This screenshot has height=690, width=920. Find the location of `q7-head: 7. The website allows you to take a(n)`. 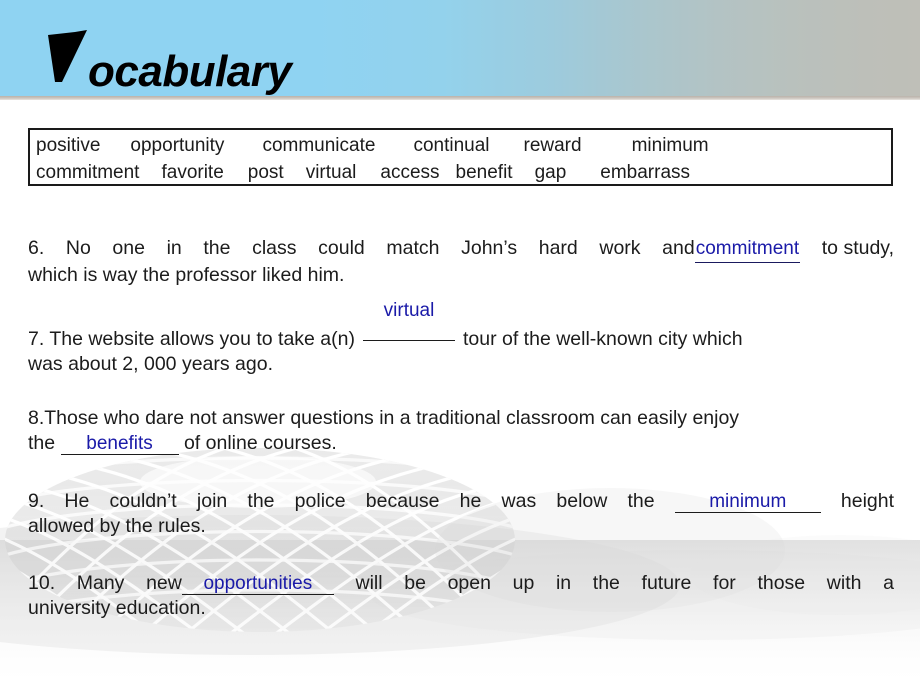

q7-head: 7. The website allows you to take a(n) is located at coordinates (191, 339).